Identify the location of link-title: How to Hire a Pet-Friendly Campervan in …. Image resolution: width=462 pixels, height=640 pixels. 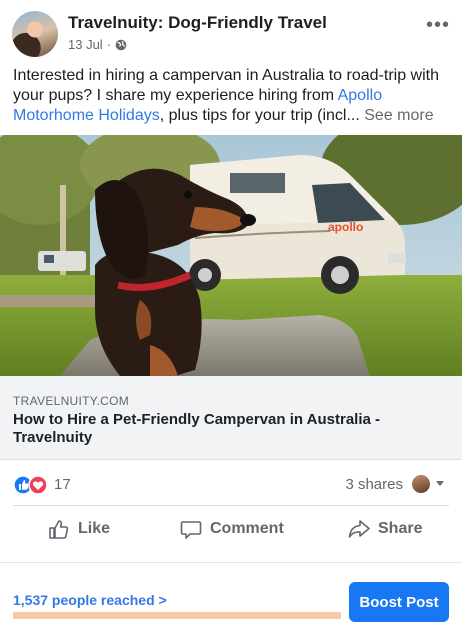
(228, 429).